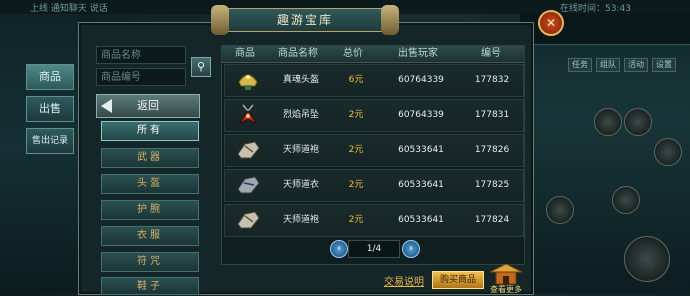 The height and width of the screenshot is (296, 690). I want to click on back-button: 返回, so click(148, 106).